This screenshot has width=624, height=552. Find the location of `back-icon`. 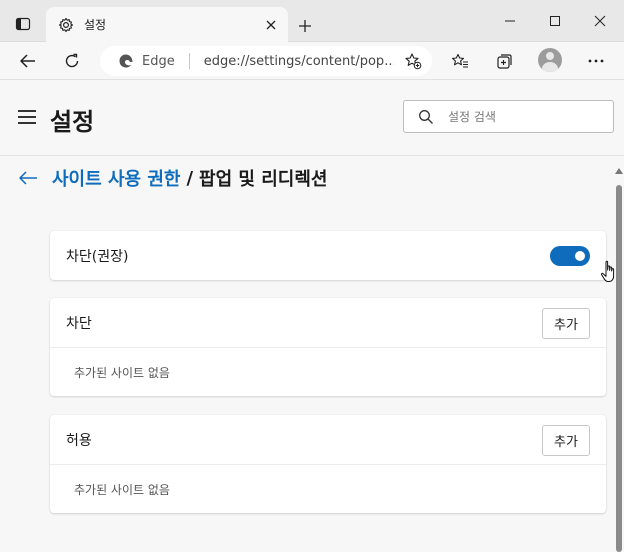

back-icon is located at coordinates (28, 61).